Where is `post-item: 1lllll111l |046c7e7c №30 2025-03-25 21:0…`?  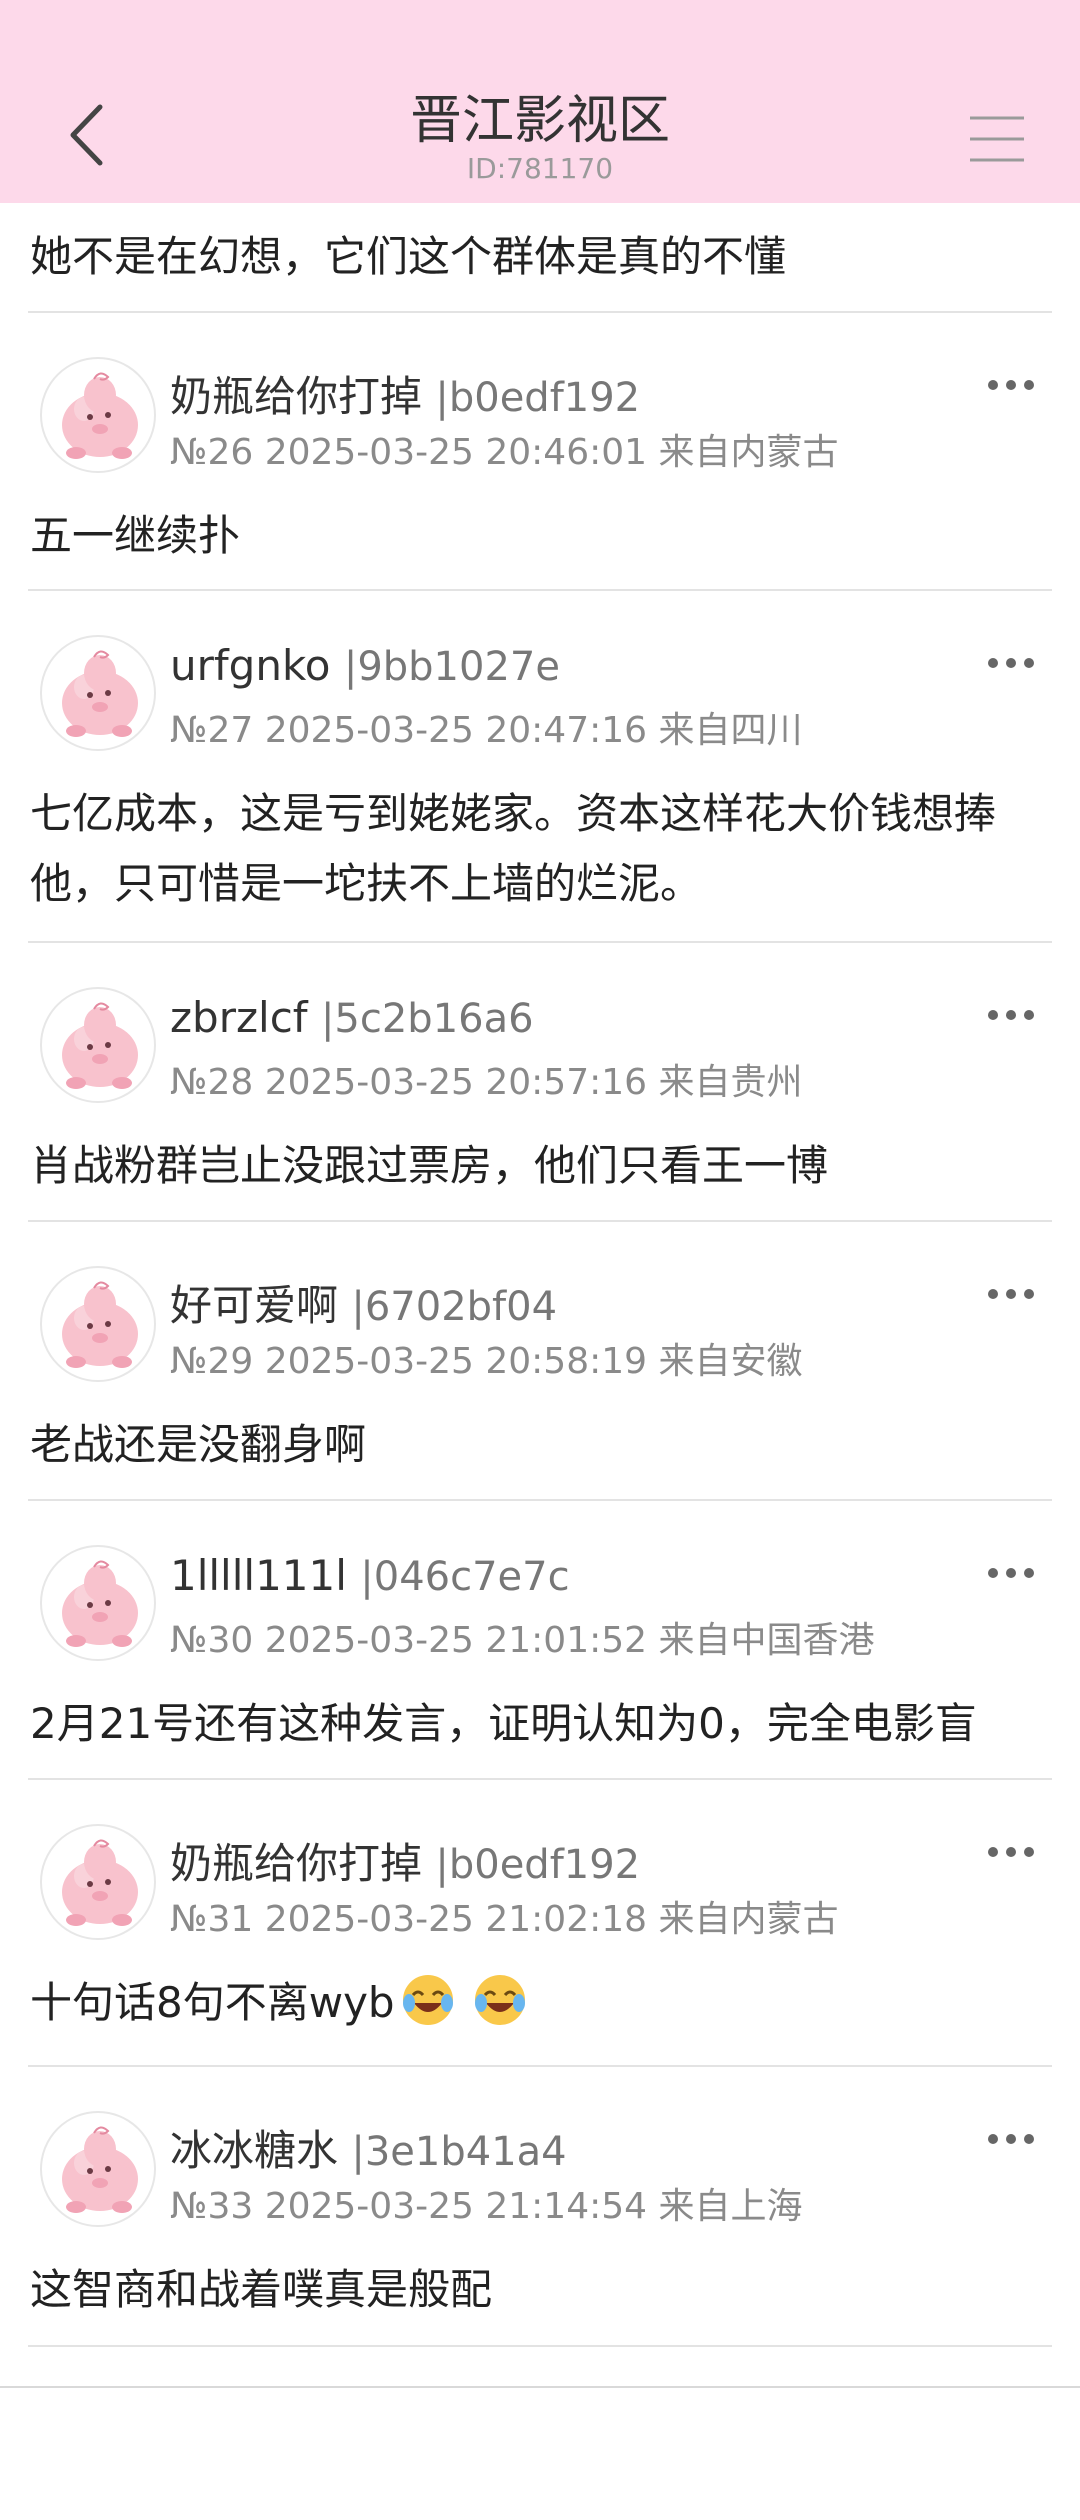
post-item: 1lllll111l |046c7e7c №30 2025-03-25 21:0… is located at coordinates (540, 1641).